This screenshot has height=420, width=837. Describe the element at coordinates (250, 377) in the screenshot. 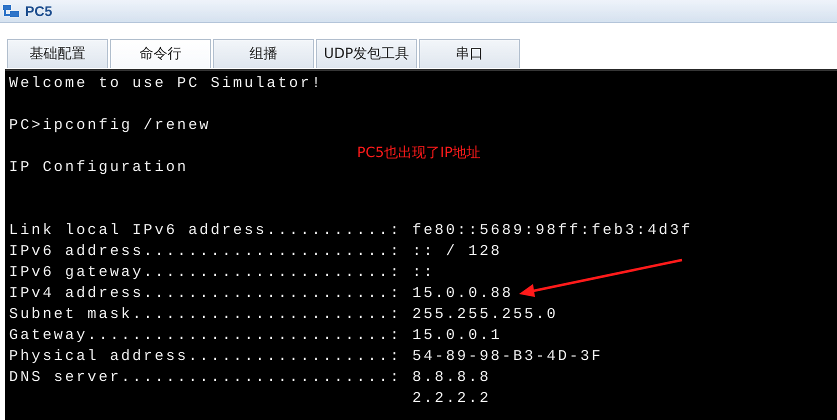

I see `terminal-line: DNS server........................: 8.8.8.8` at that location.